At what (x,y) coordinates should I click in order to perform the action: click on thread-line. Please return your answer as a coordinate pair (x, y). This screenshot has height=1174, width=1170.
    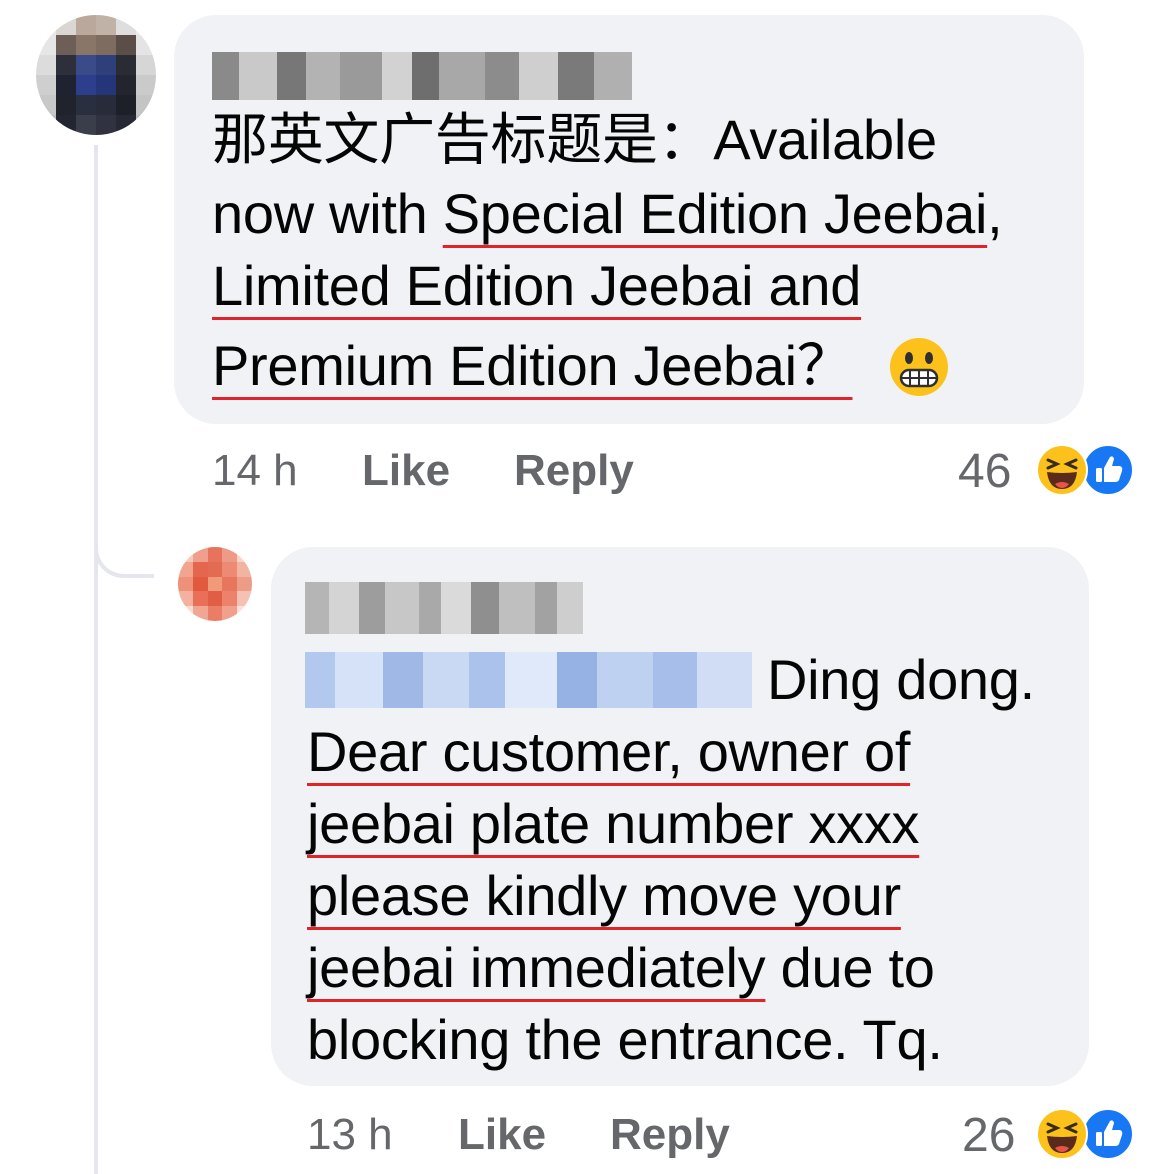
    Looking at the image, I should click on (96, 659).